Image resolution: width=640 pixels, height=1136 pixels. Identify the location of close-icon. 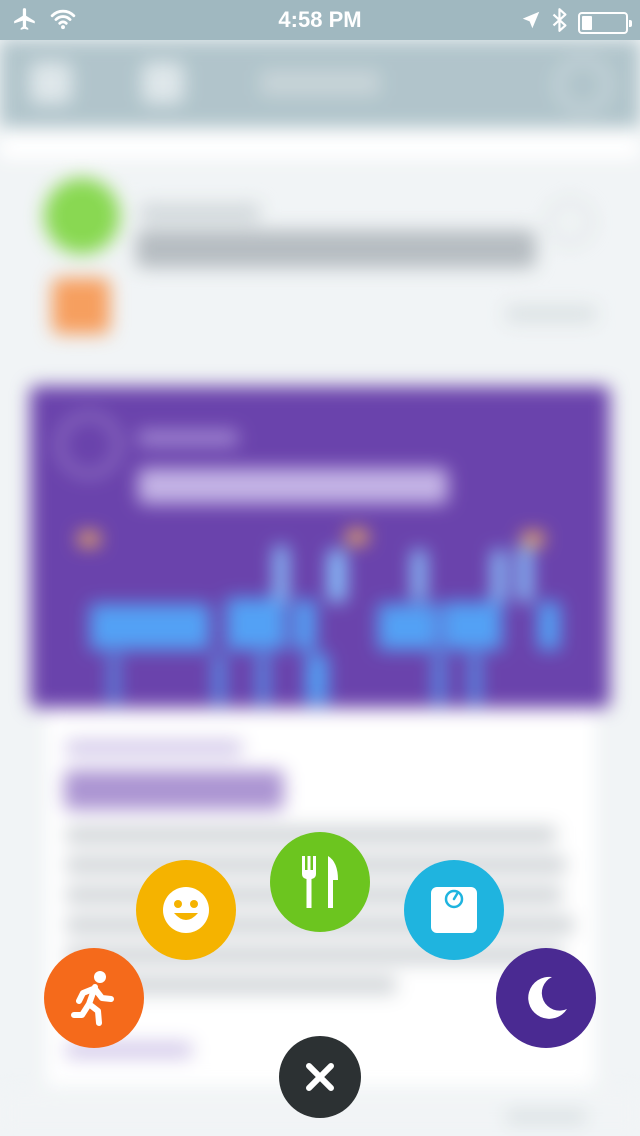
(320, 1077).